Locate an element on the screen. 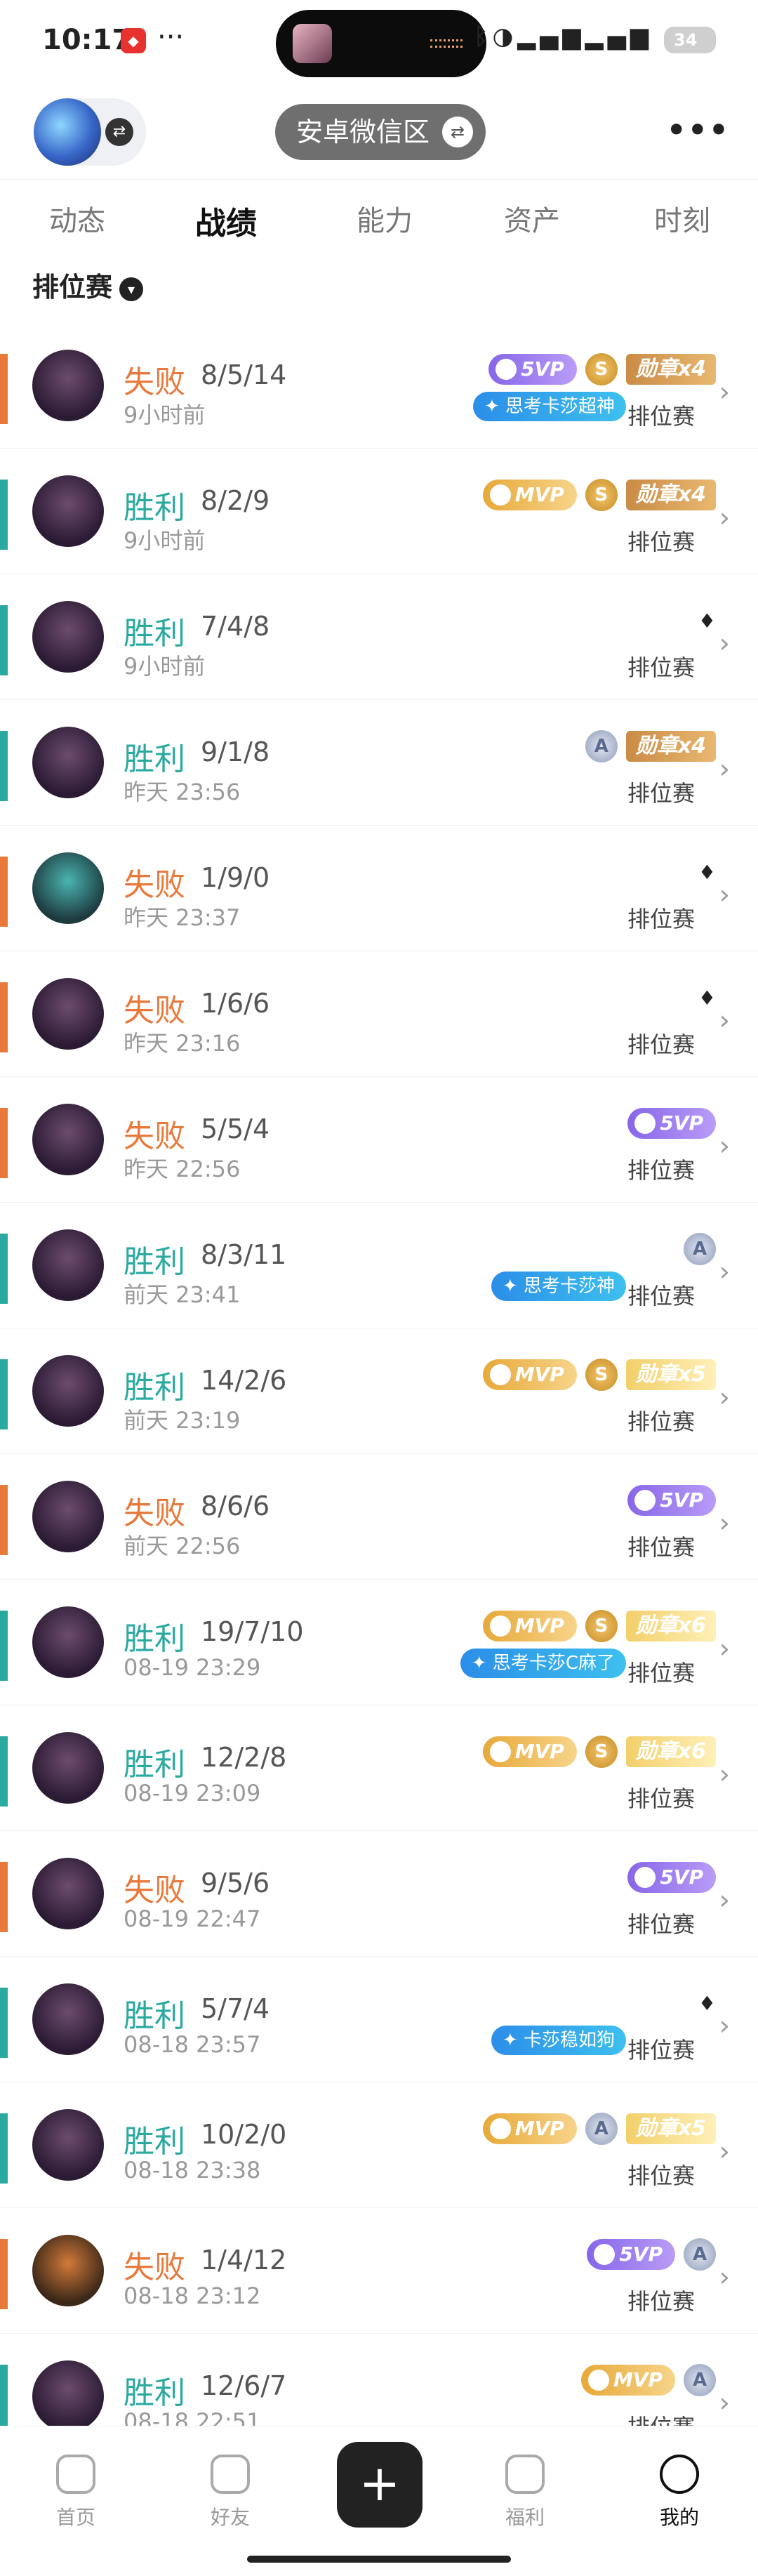  achievement-icons: ♦ is located at coordinates (707, 2003).